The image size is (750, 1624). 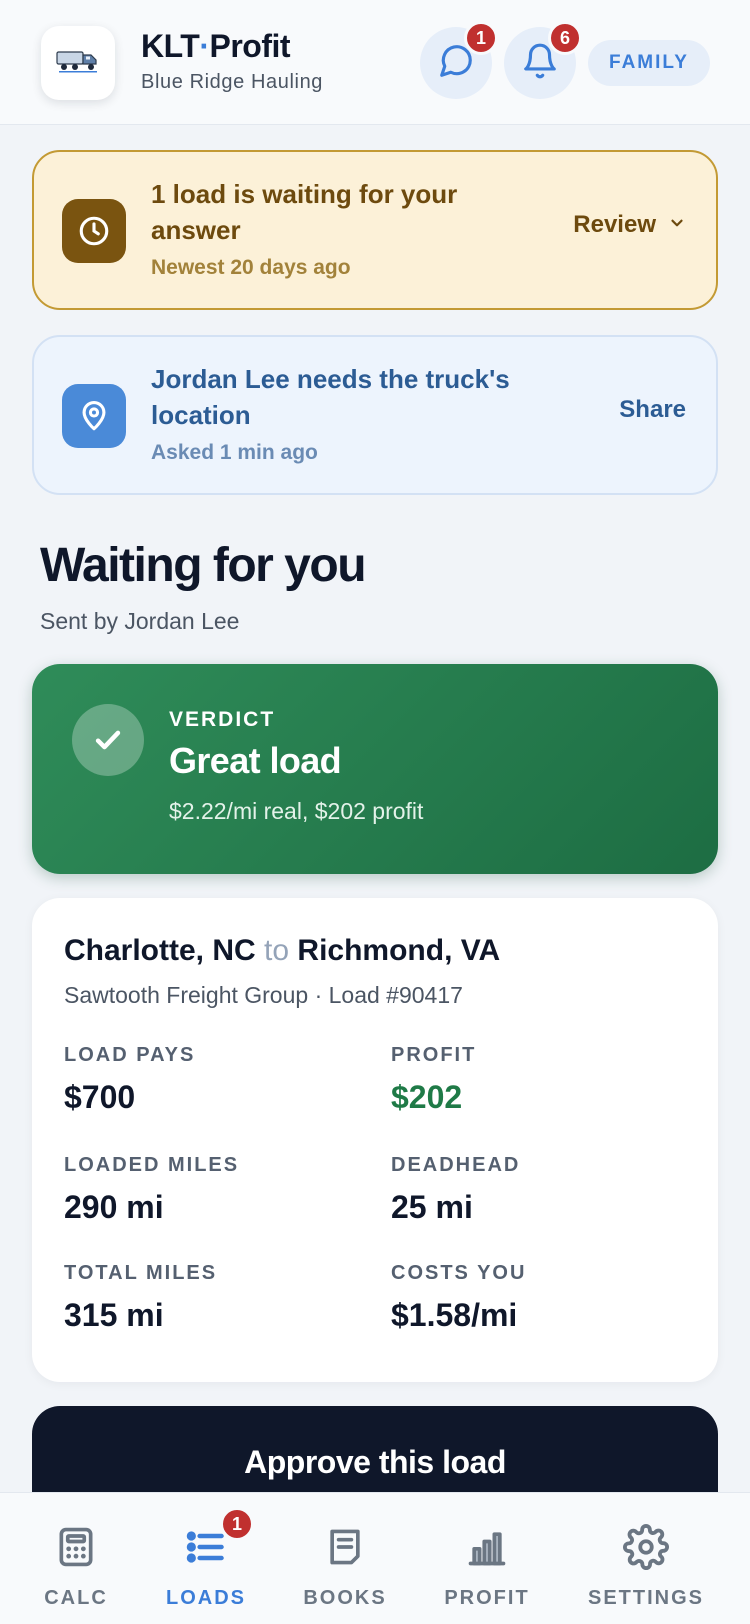 I want to click on notebook-icon, so click(x=345, y=1547).